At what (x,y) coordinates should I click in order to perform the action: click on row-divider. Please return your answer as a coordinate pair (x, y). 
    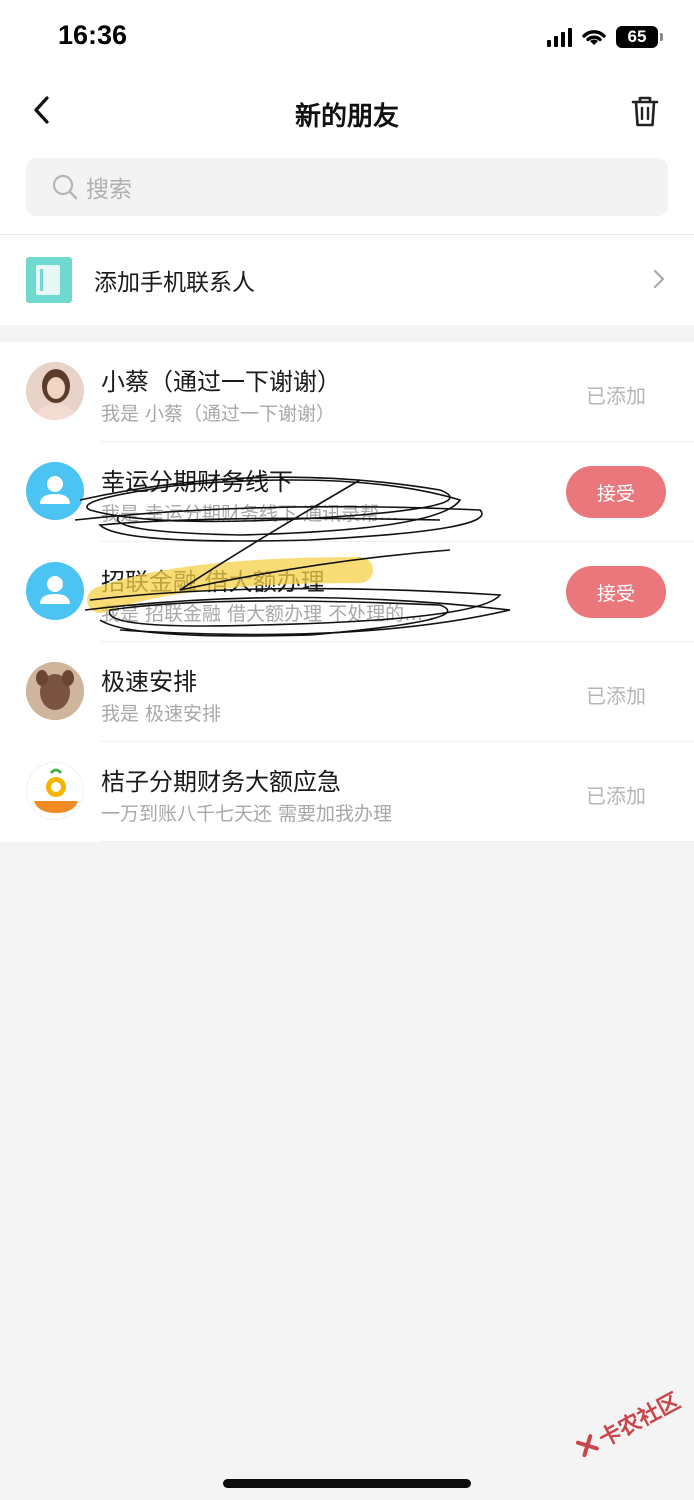
    Looking at the image, I should click on (397, 841).